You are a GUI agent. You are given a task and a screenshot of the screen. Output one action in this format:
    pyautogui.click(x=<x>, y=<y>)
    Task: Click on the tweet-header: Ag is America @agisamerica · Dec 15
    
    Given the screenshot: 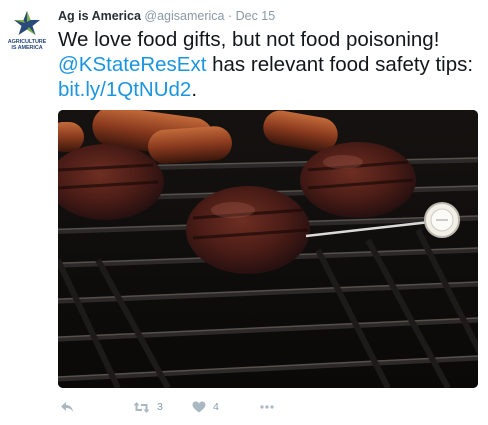 What is the action you would take?
    pyautogui.click(x=166, y=16)
    